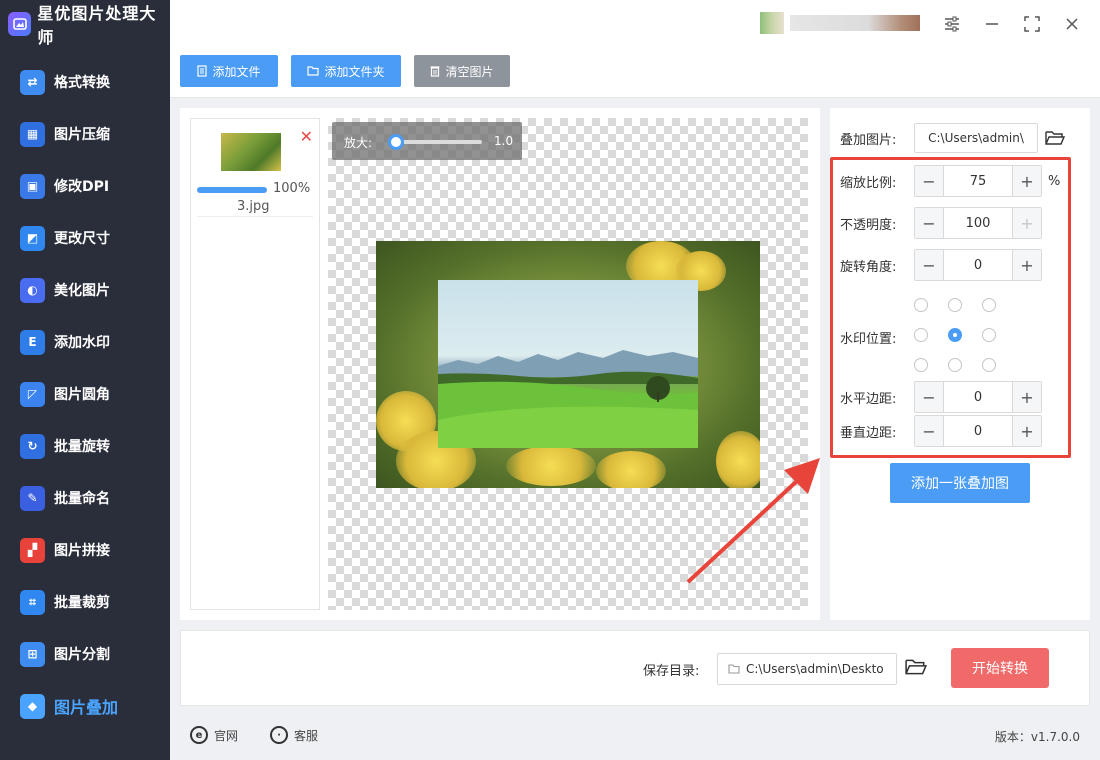 The width and height of the screenshot is (1100, 760). I want to click on rotation-row: 旋转角度: − 0 +, so click(941, 265).